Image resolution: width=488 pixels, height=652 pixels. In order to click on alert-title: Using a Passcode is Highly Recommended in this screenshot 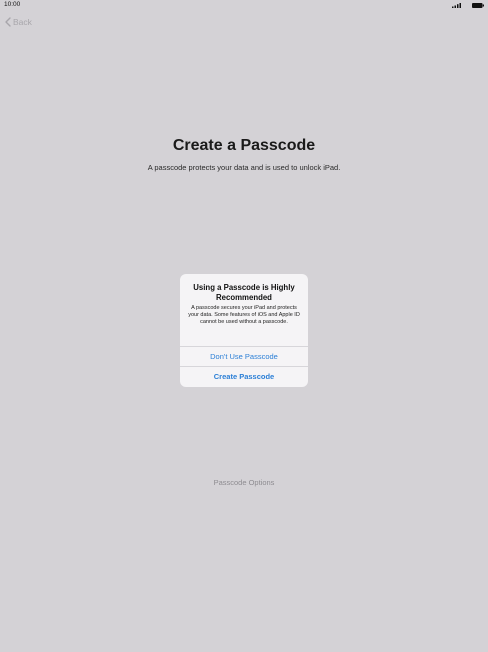, I will do `click(244, 292)`.